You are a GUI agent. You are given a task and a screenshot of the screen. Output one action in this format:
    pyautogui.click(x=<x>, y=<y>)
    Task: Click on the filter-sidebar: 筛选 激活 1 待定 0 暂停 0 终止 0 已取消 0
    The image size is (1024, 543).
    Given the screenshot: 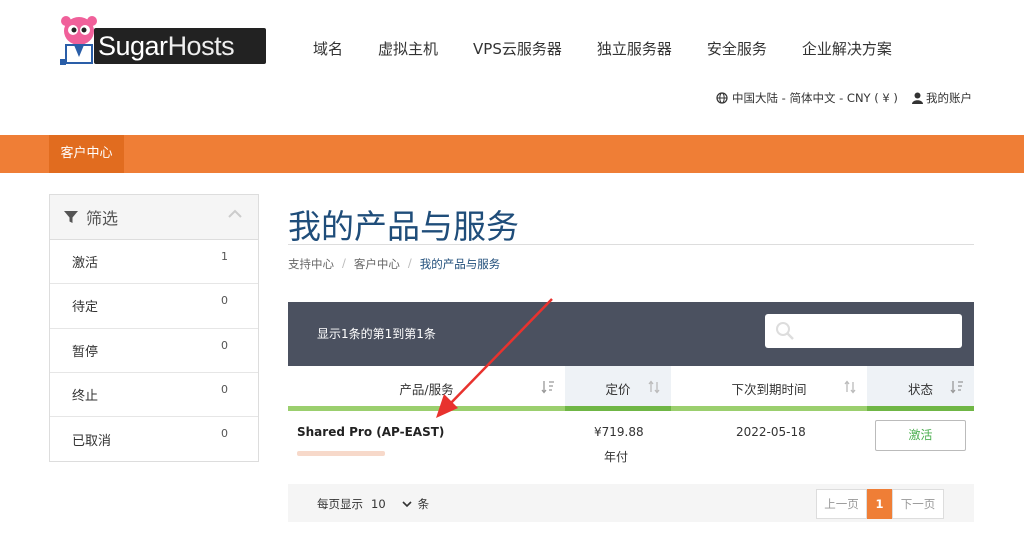 What is the action you would take?
    pyautogui.click(x=154, y=328)
    